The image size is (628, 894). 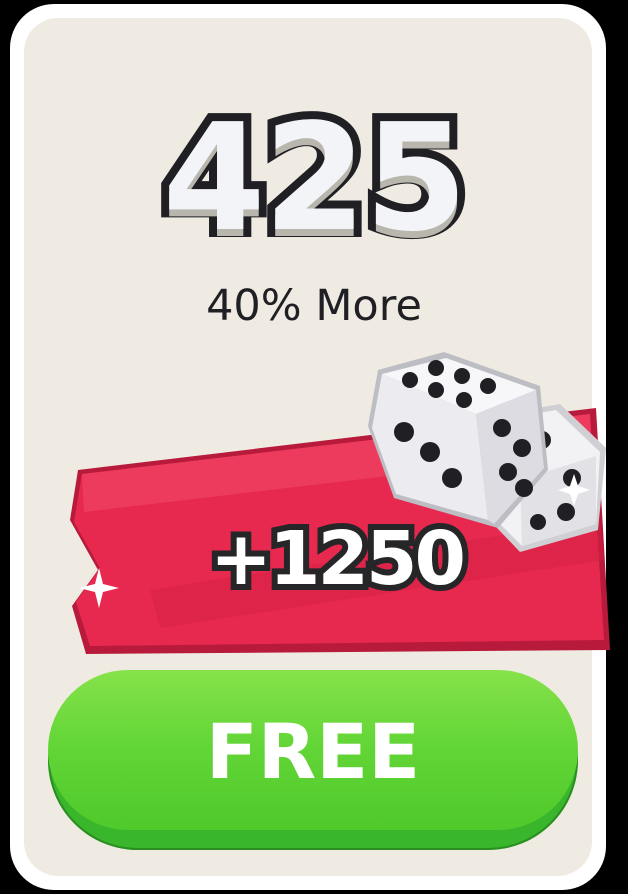 What do you see at coordinates (314, 306) in the screenshot?
I see `offer-subtitle: 40% More` at bounding box center [314, 306].